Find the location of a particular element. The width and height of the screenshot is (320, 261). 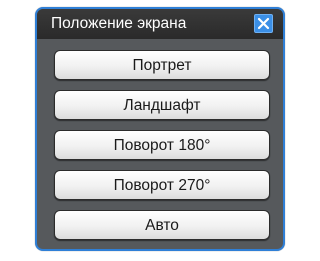

portrait-button: Портрет is located at coordinates (162, 65).